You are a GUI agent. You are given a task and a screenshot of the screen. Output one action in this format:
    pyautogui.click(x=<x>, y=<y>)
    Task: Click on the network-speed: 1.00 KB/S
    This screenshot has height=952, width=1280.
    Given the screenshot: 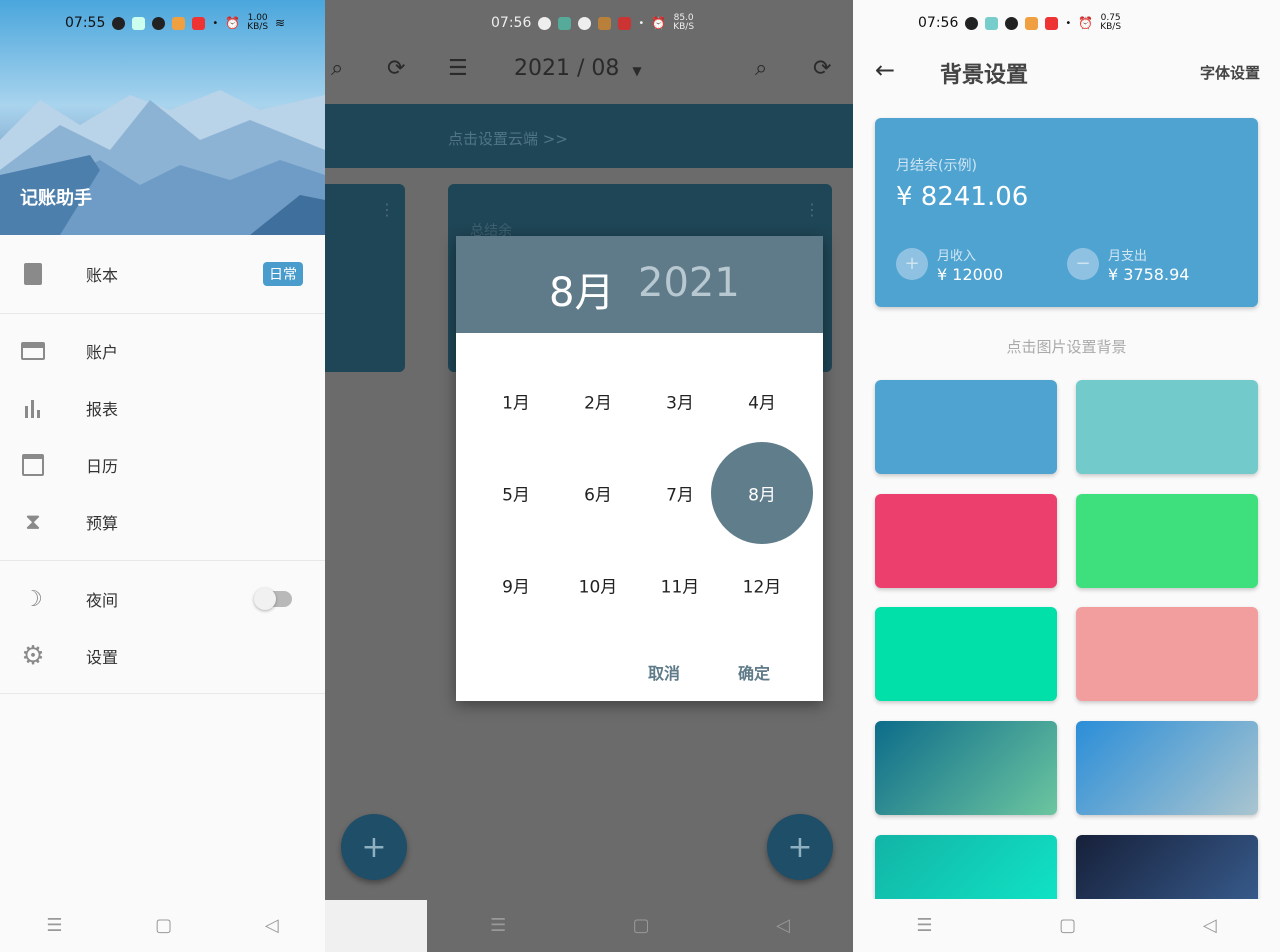 What is the action you would take?
    pyautogui.click(x=258, y=22)
    